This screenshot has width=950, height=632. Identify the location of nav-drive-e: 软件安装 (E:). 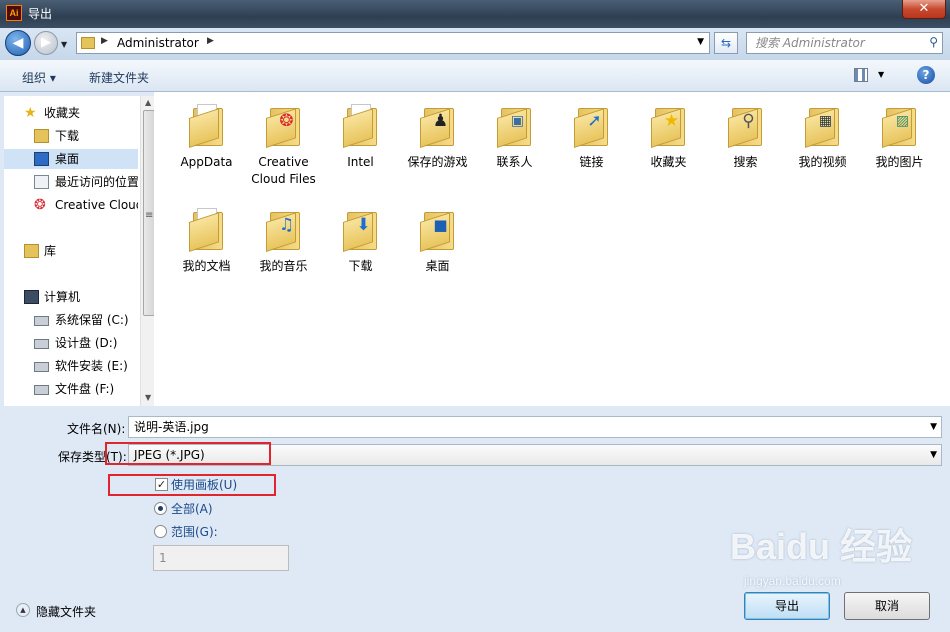
(71, 366).